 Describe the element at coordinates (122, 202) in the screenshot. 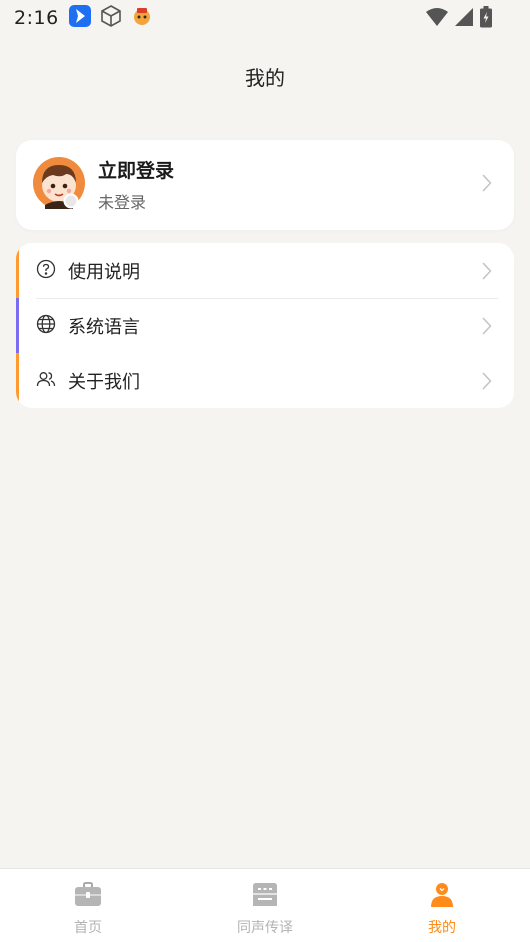

I see `login-status: 未登录` at that location.